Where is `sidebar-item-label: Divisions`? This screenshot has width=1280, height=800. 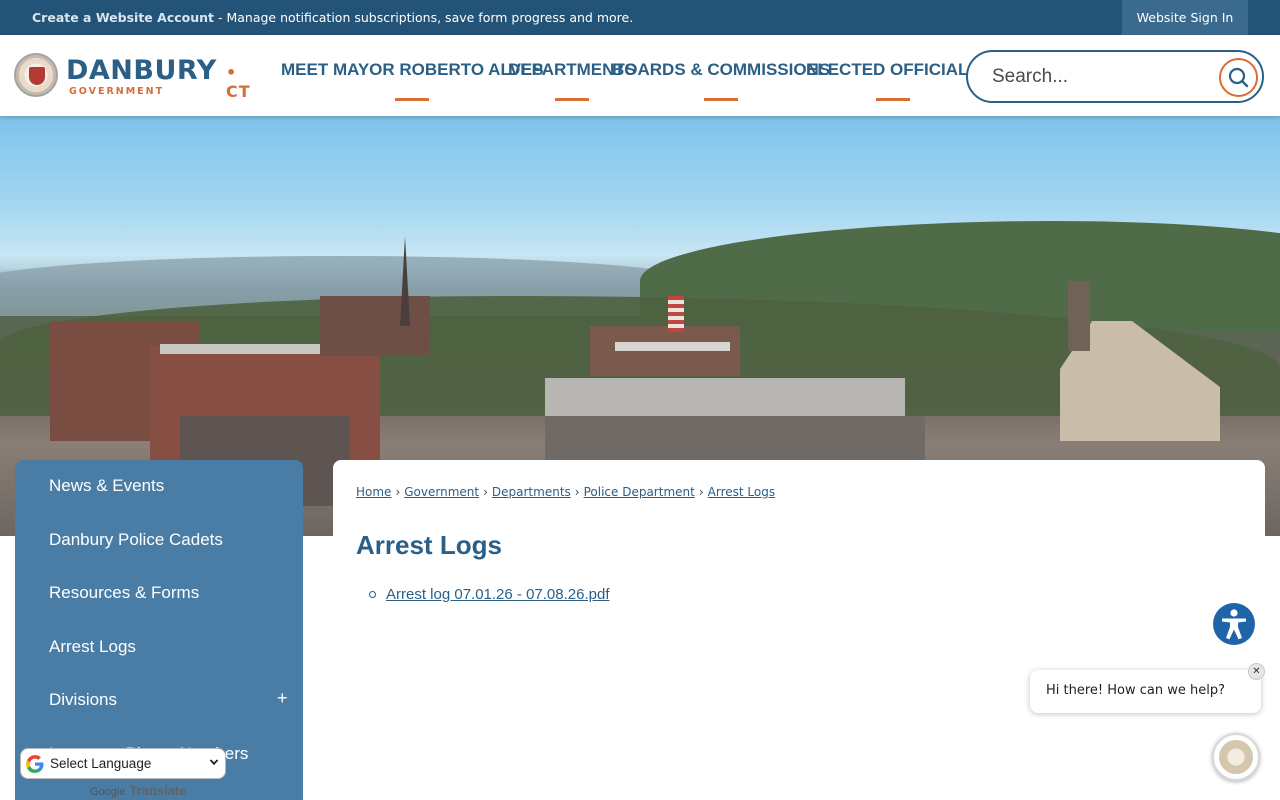
sidebar-item-label: Divisions is located at coordinates (83, 699).